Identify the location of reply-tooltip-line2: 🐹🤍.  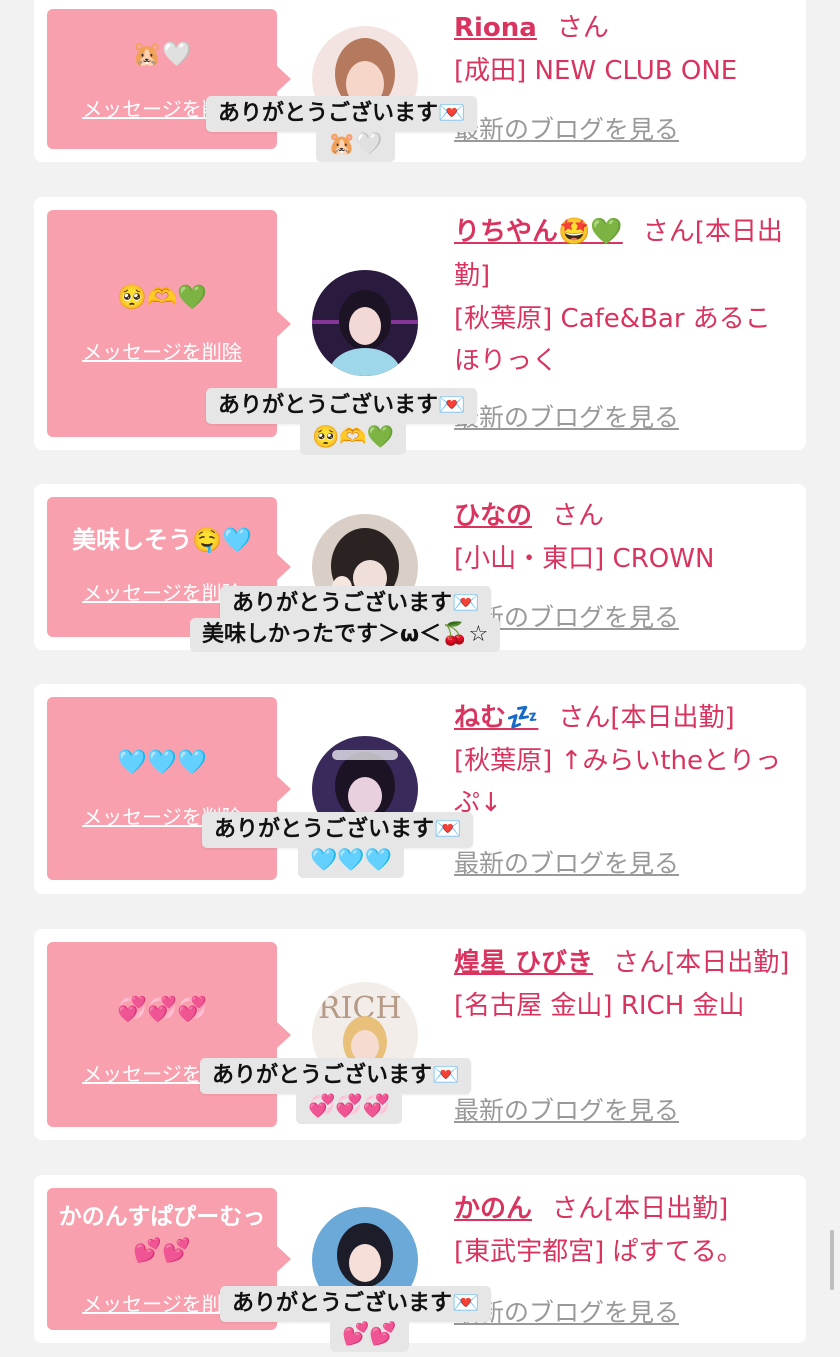
(355, 145).